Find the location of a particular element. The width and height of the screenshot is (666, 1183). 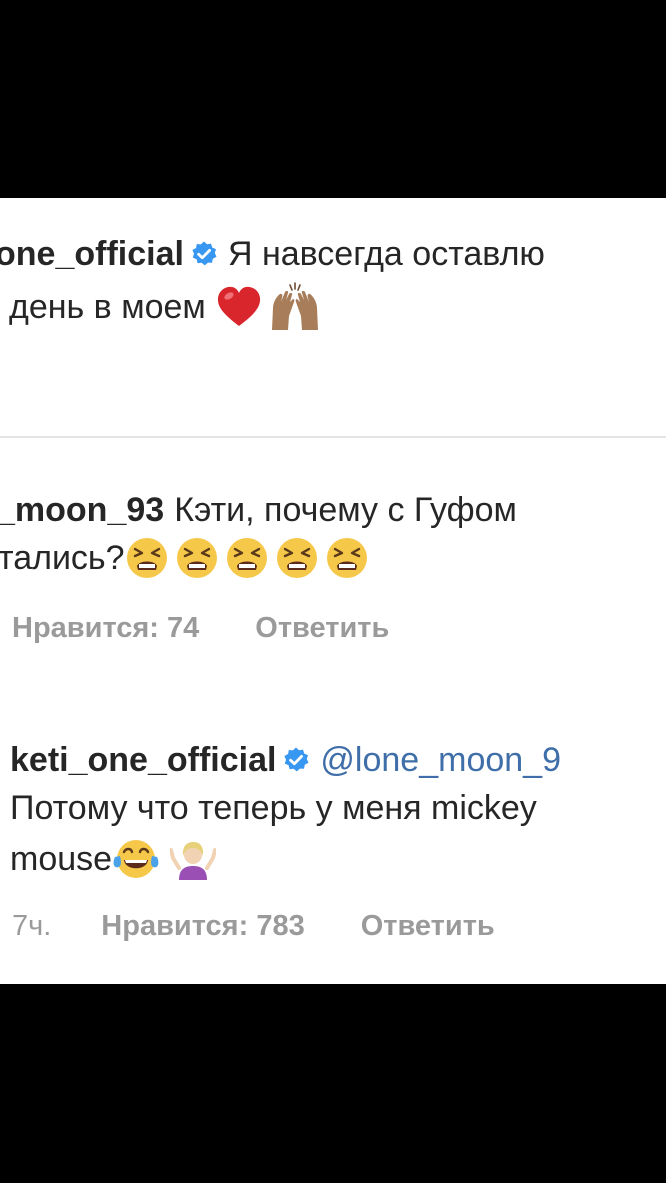

raising-hands-icon is located at coordinates (294, 306).